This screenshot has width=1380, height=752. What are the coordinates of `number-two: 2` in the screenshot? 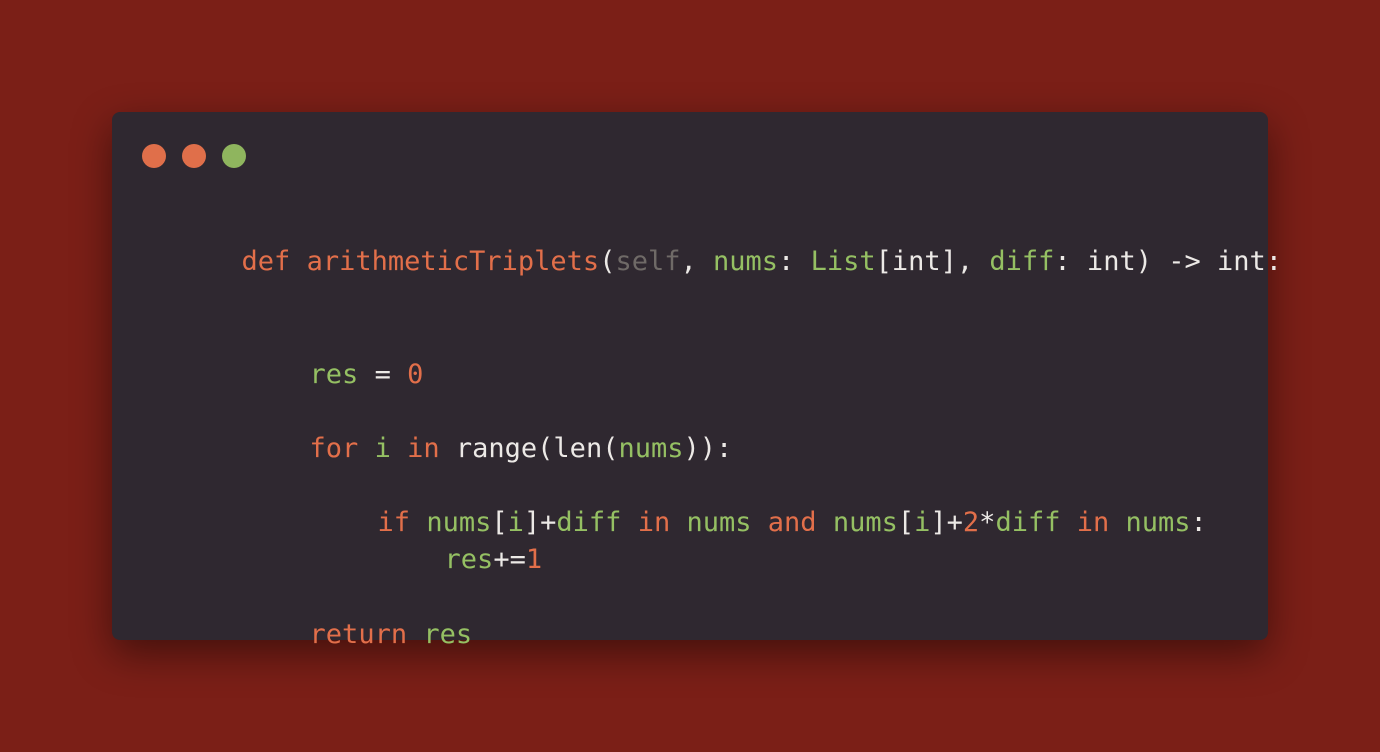 It's located at (971, 522).